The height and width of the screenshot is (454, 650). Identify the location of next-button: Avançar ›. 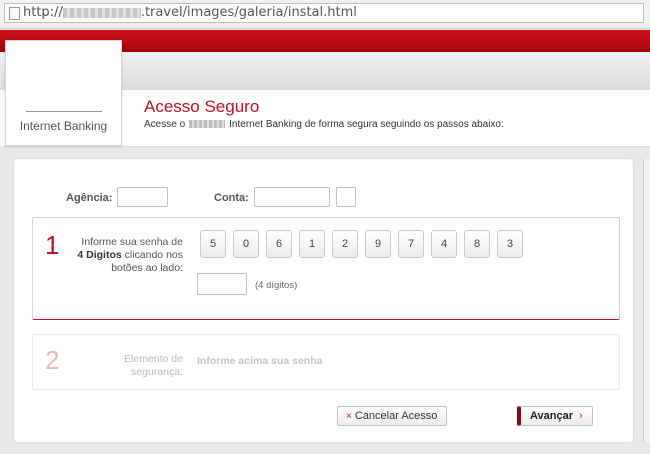
(555, 416).